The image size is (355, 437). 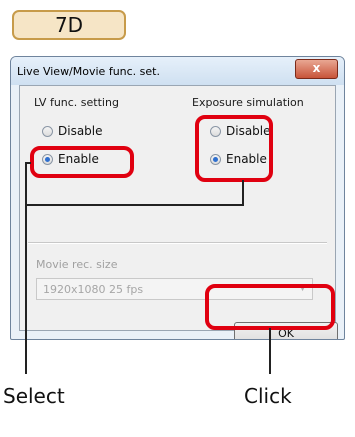 I want to click on lv-disable-radio, so click(x=47, y=131).